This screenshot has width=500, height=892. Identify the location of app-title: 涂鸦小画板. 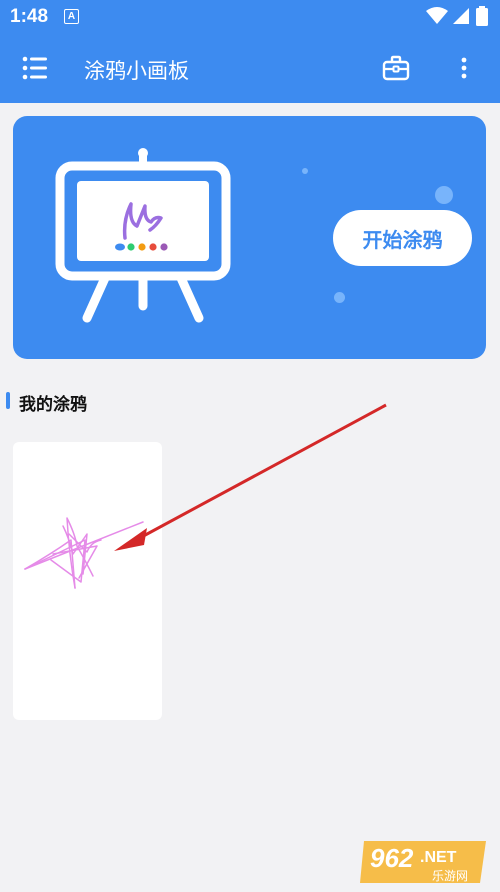
(136, 71).